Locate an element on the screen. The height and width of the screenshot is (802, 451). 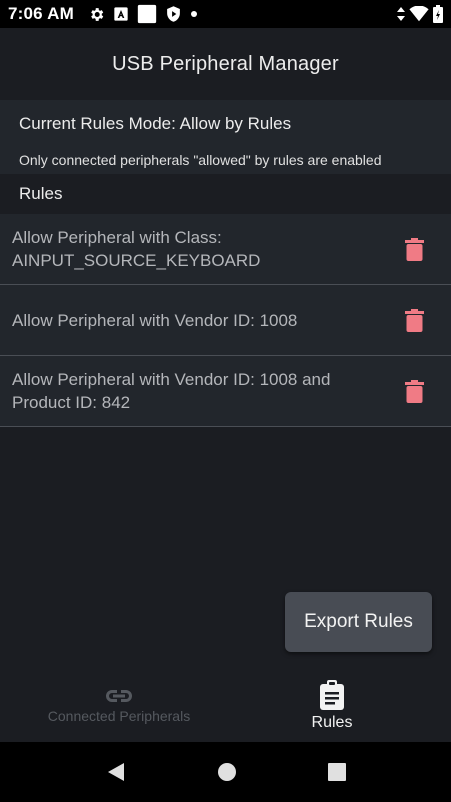
battery-icon is located at coordinates (438, 14).